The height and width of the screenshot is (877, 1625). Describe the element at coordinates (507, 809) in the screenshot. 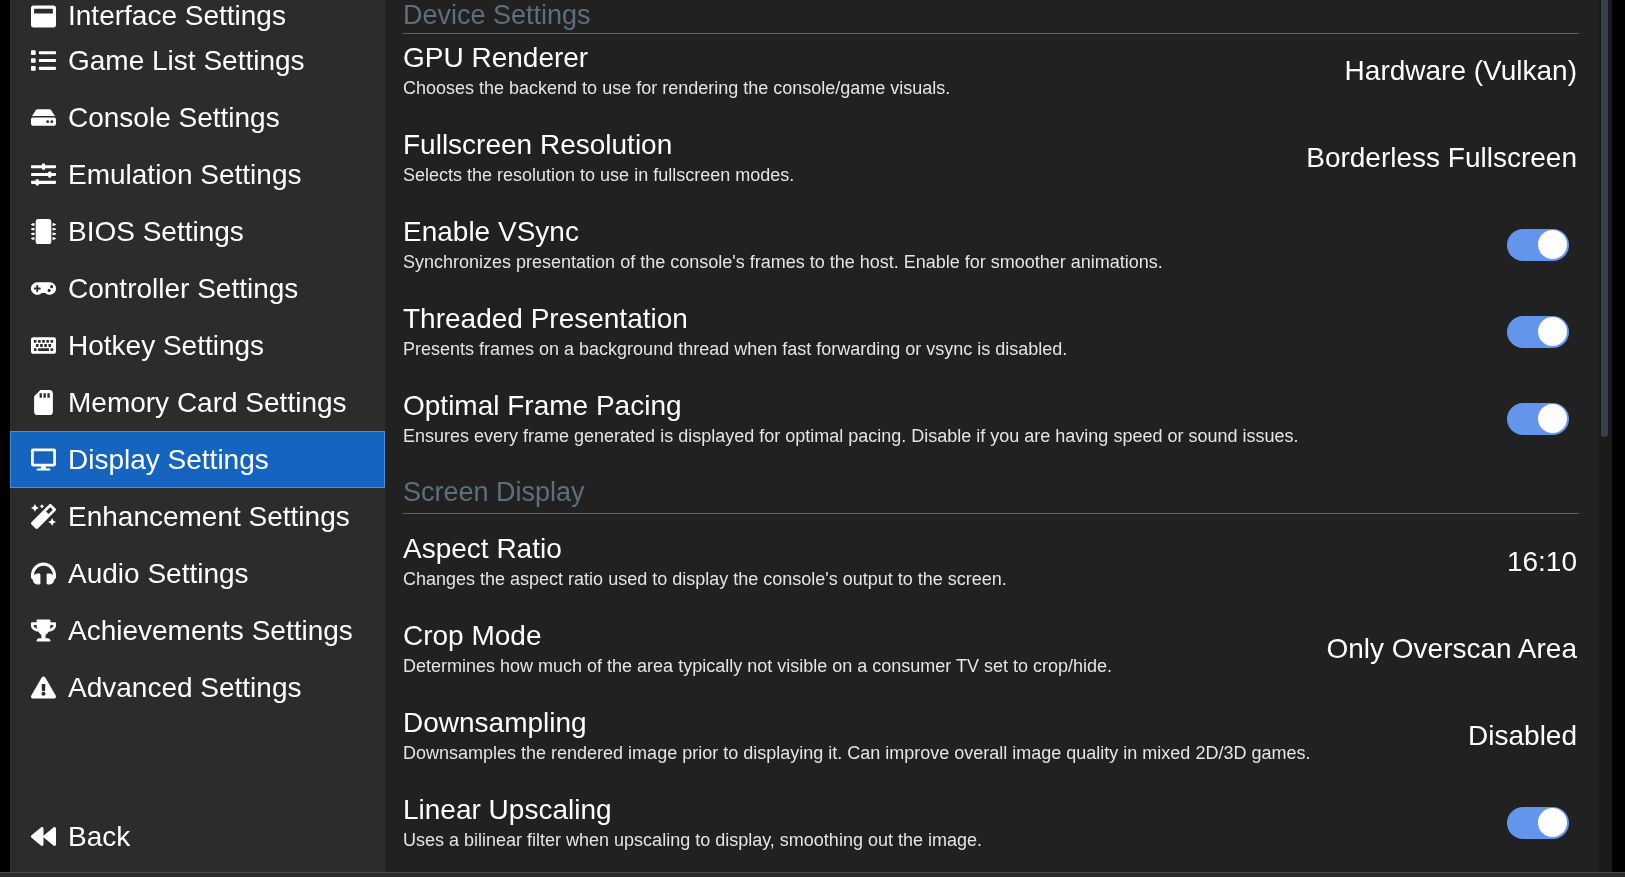

I see `setting-title: Linear Upscaling` at that location.